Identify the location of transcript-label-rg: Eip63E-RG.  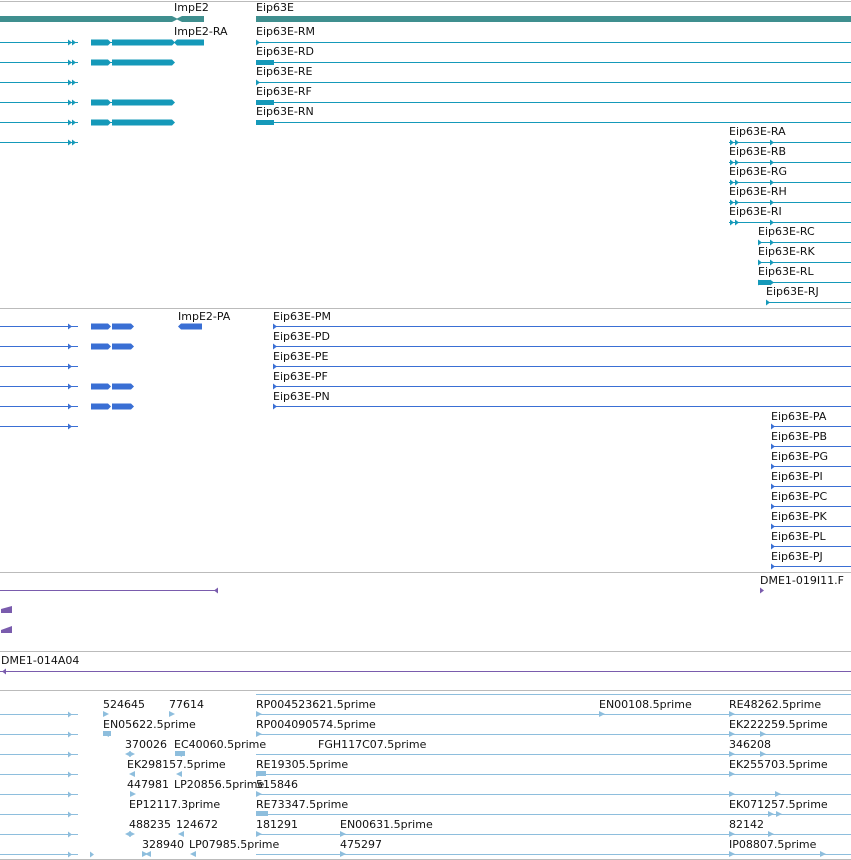
(758, 172).